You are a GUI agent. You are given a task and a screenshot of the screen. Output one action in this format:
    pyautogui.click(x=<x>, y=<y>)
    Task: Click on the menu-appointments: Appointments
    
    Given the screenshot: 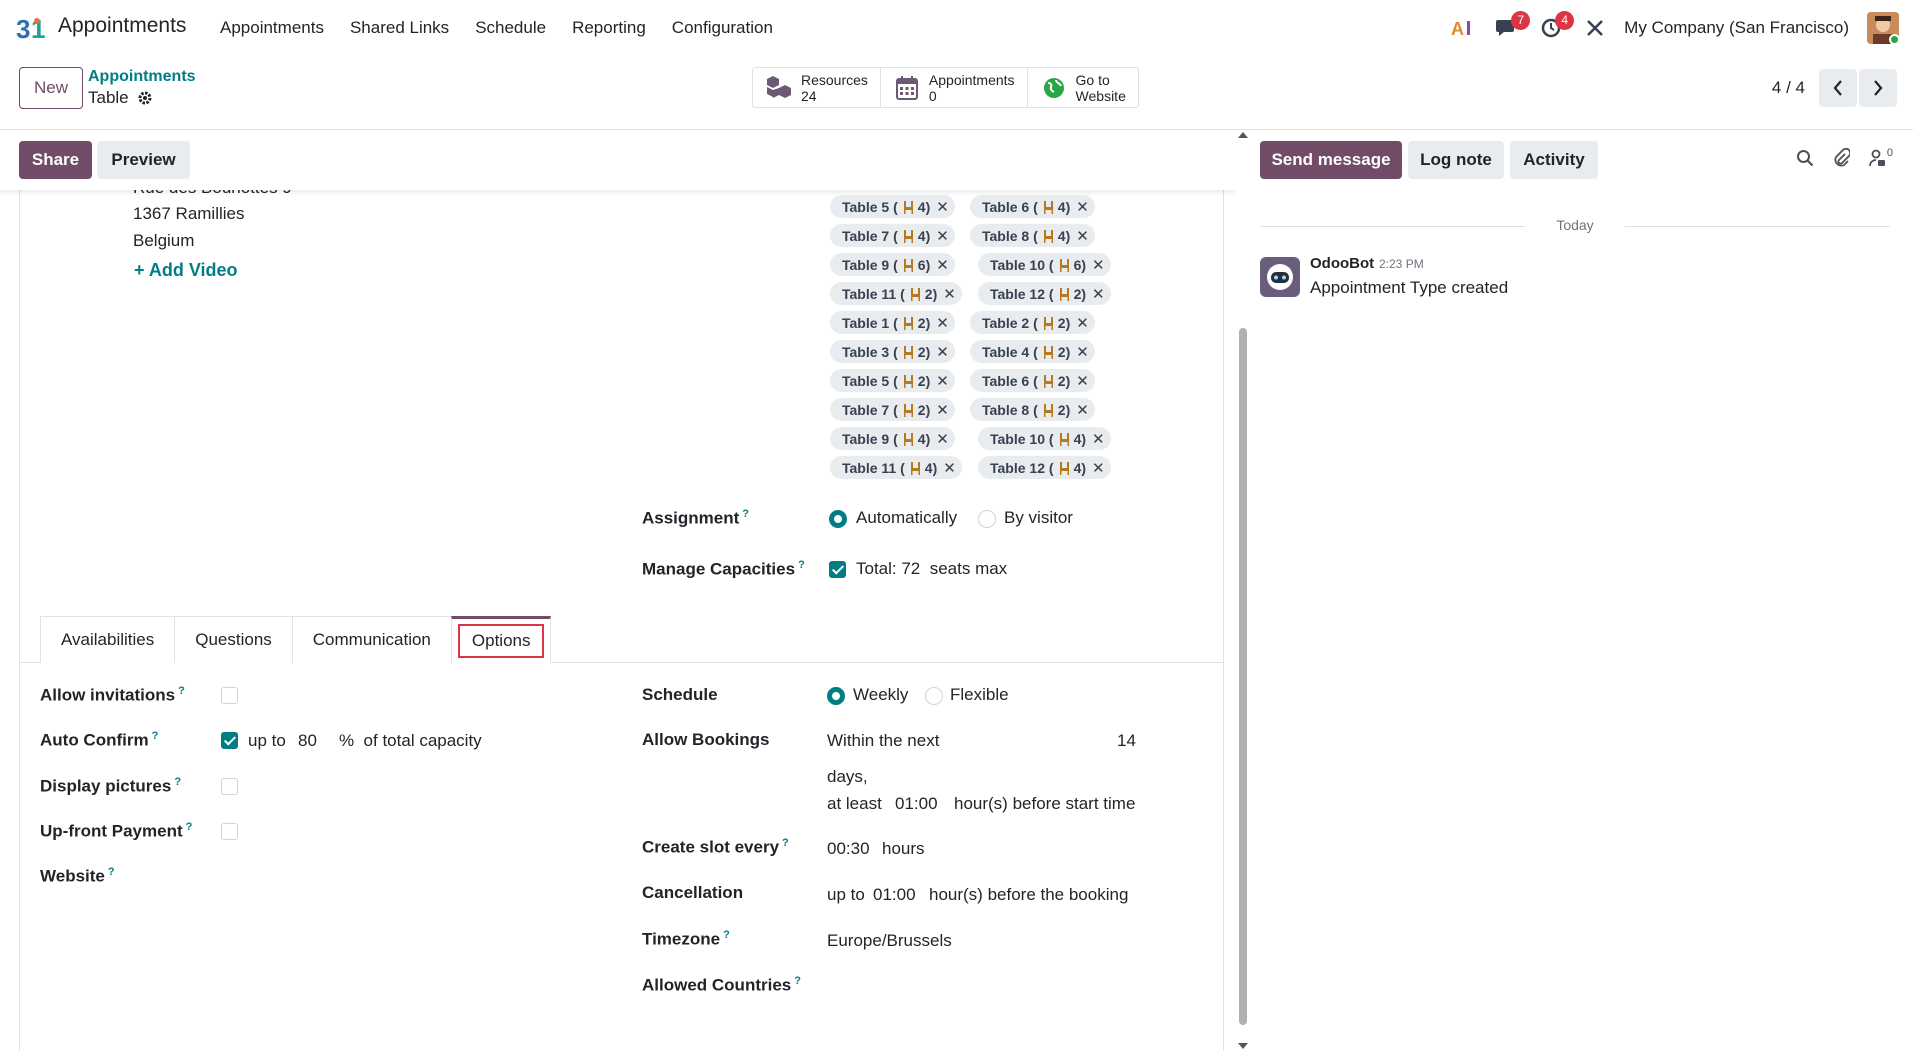 What is the action you would take?
    pyautogui.click(x=272, y=28)
    